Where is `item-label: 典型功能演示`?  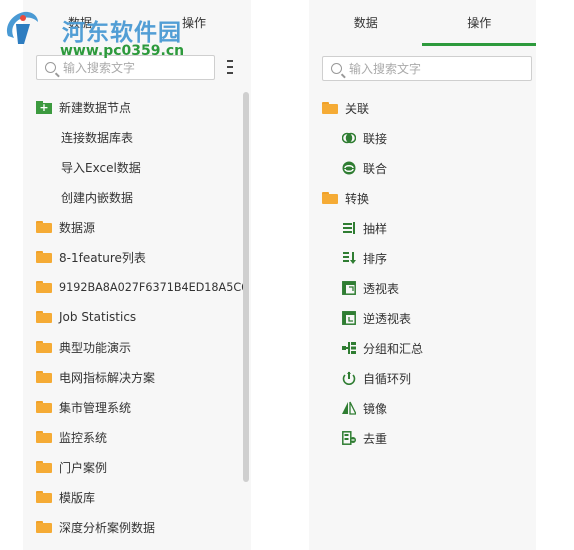
item-label: 典型功能演示 is located at coordinates (95, 347).